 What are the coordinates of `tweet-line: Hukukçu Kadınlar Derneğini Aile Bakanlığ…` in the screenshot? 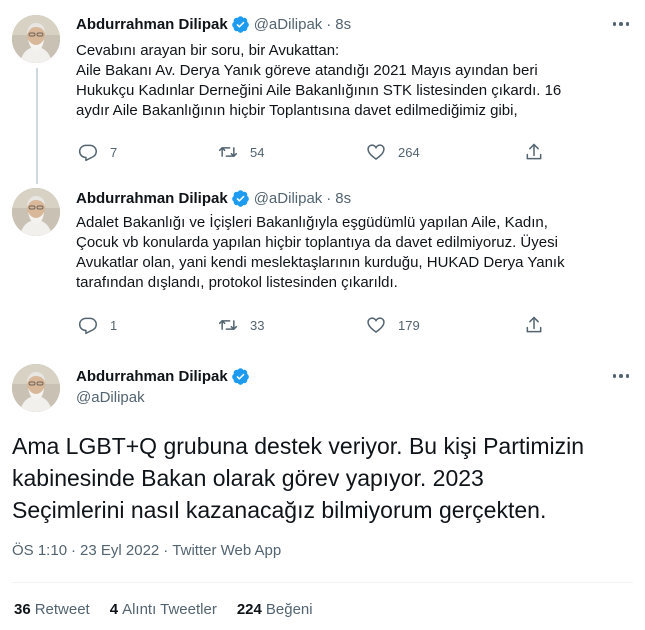 It's located at (319, 90).